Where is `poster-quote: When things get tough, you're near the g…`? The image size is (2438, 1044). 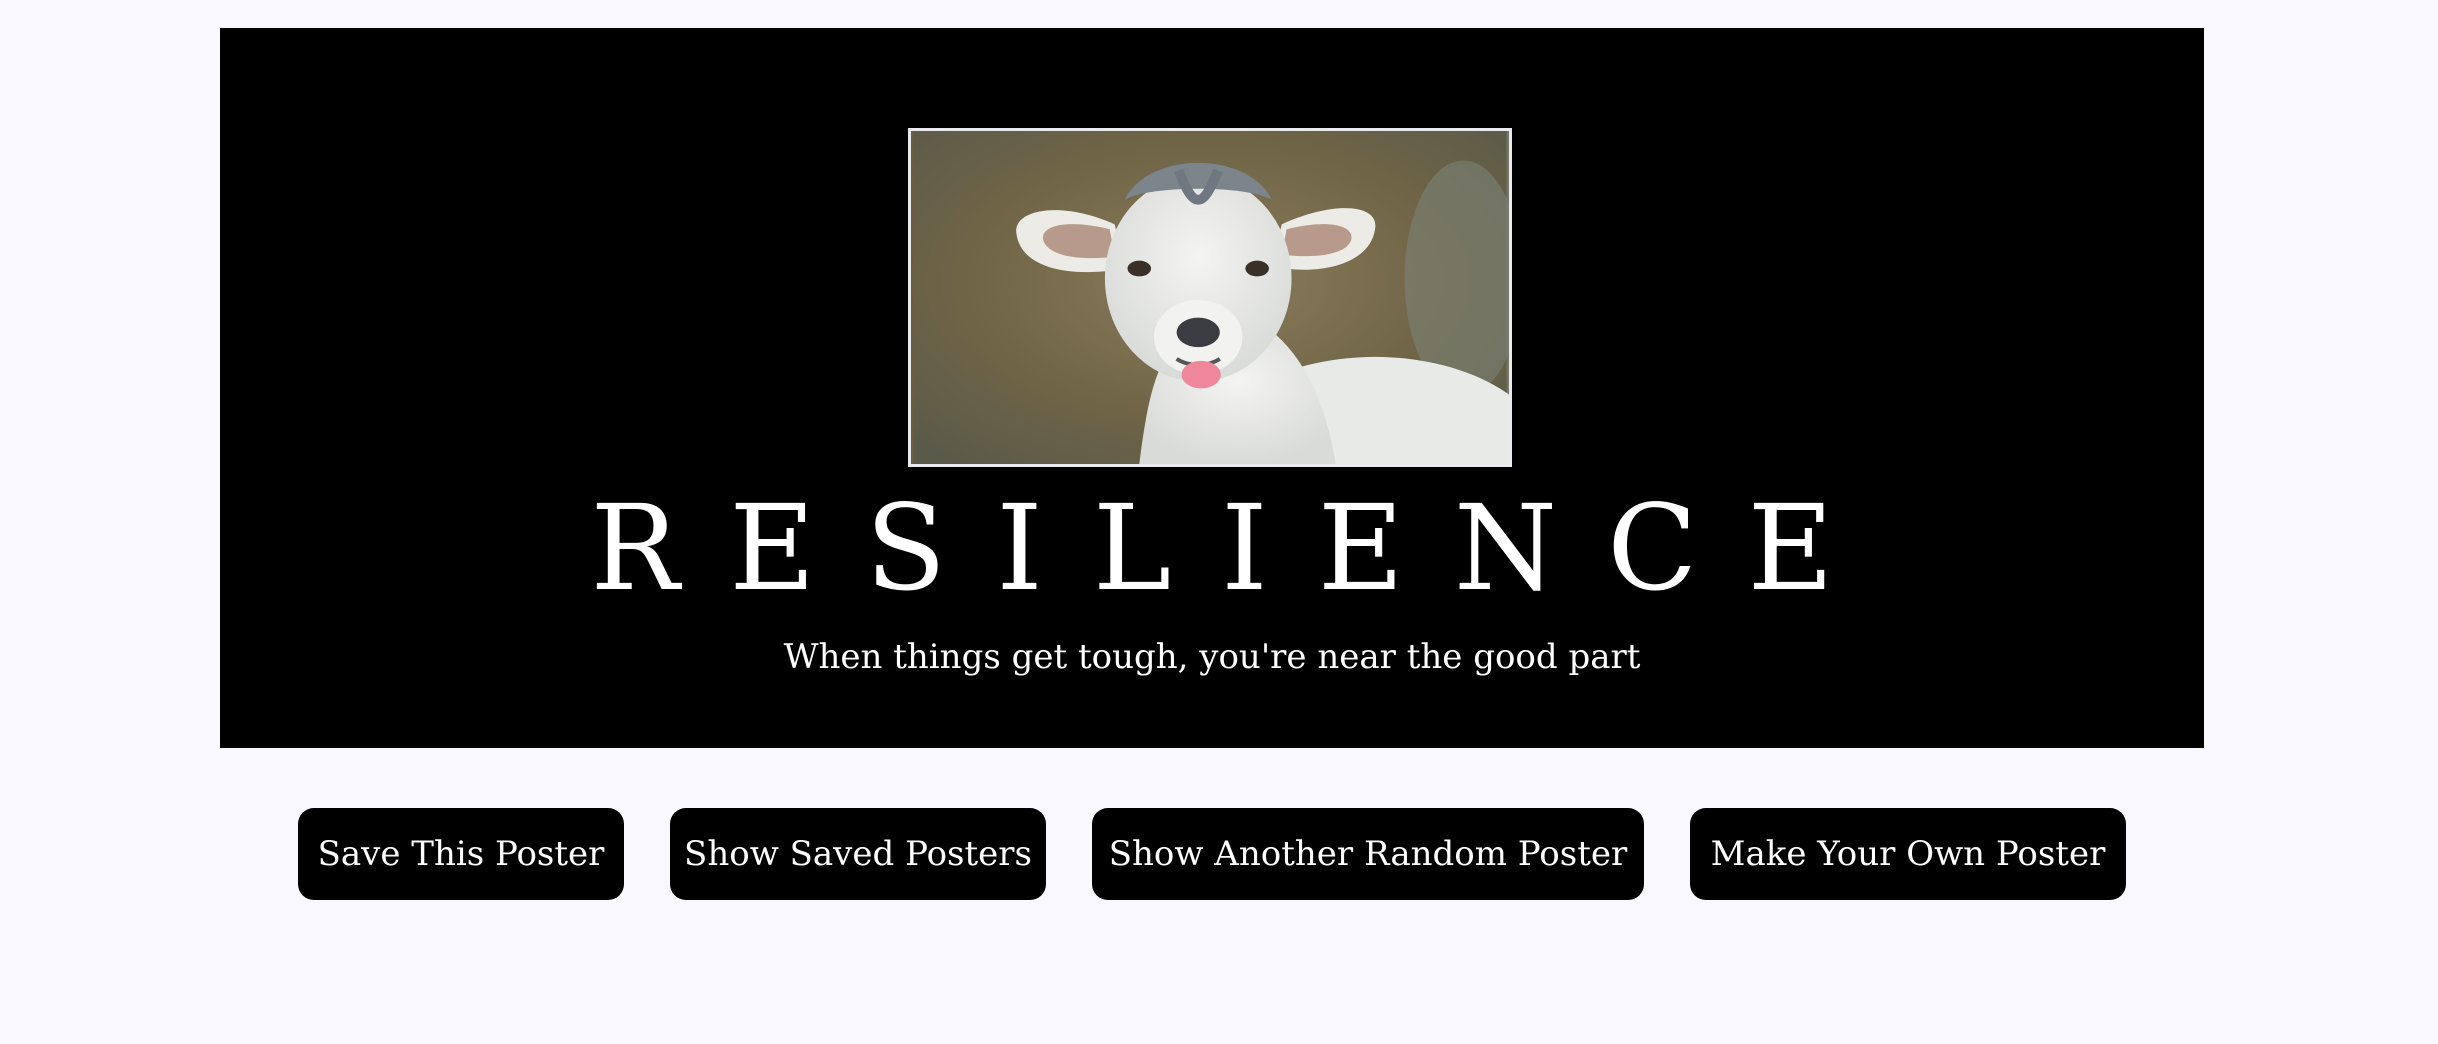
poster-quote: When things get tough, you're near the g… is located at coordinates (1212, 657).